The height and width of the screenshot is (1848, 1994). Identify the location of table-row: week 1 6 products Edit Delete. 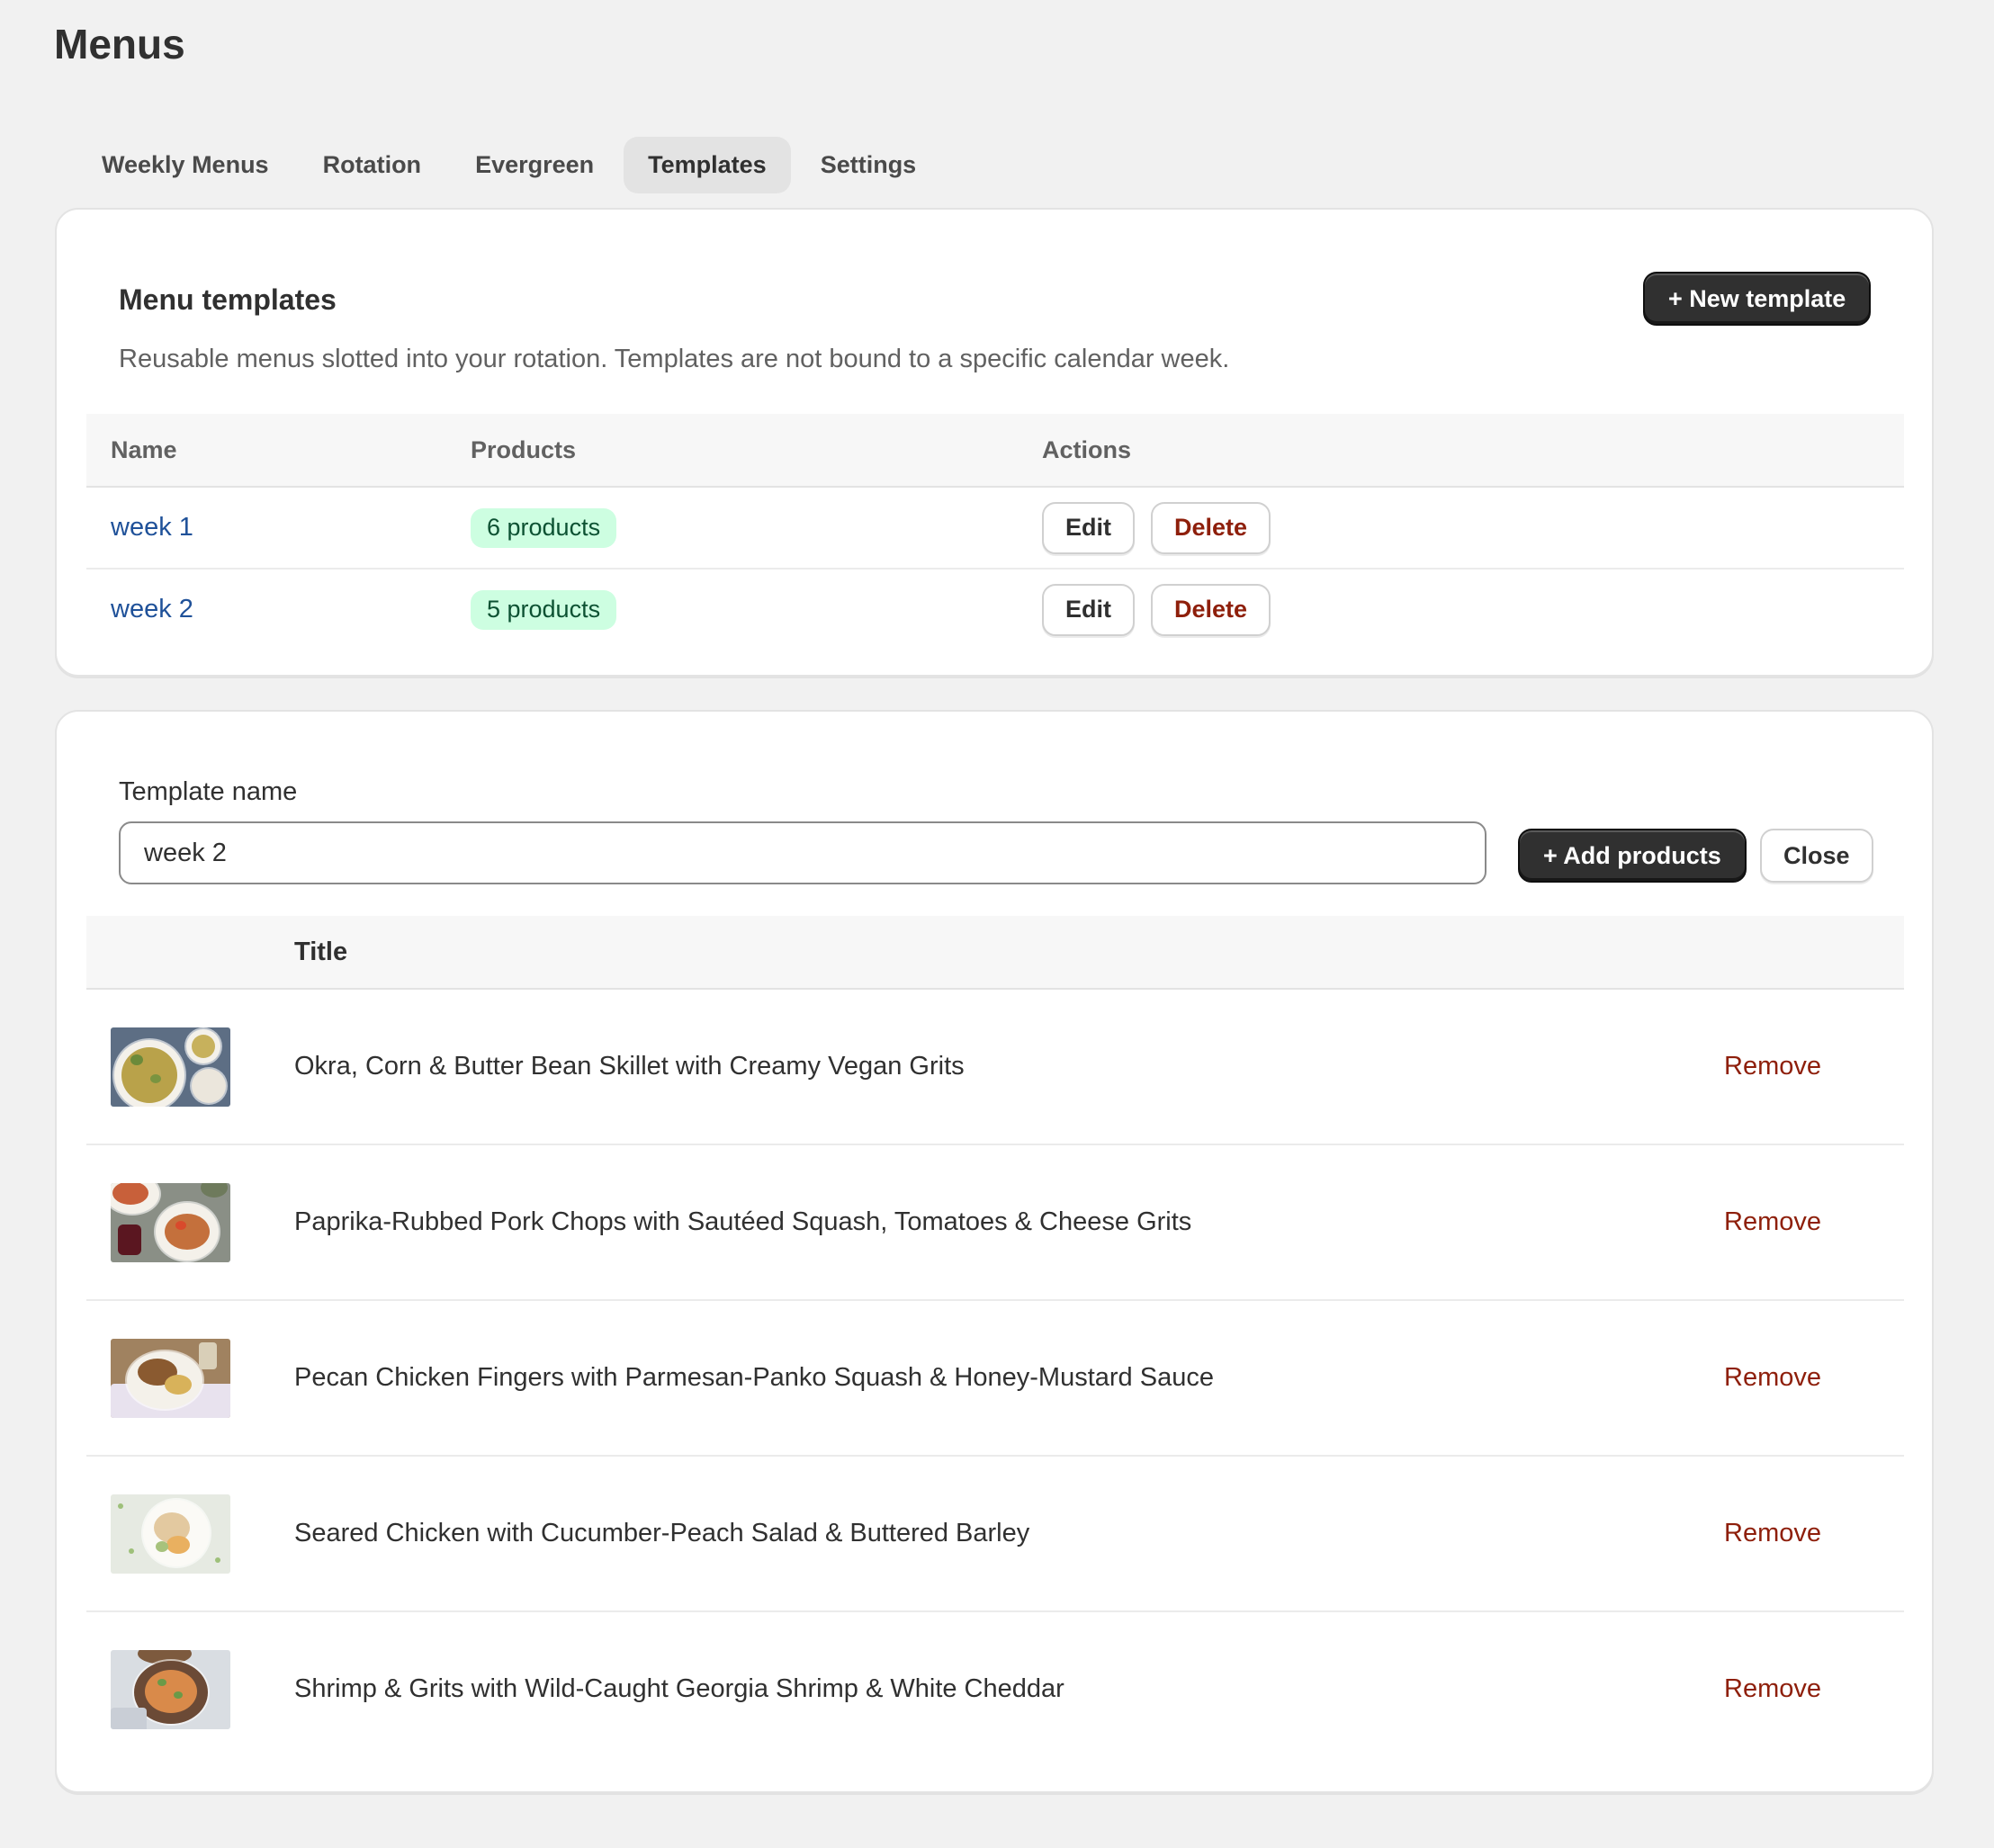
(995, 529).